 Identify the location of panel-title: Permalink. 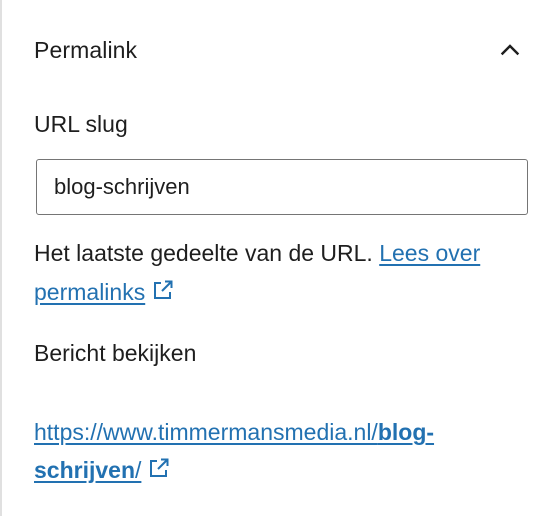
(86, 49).